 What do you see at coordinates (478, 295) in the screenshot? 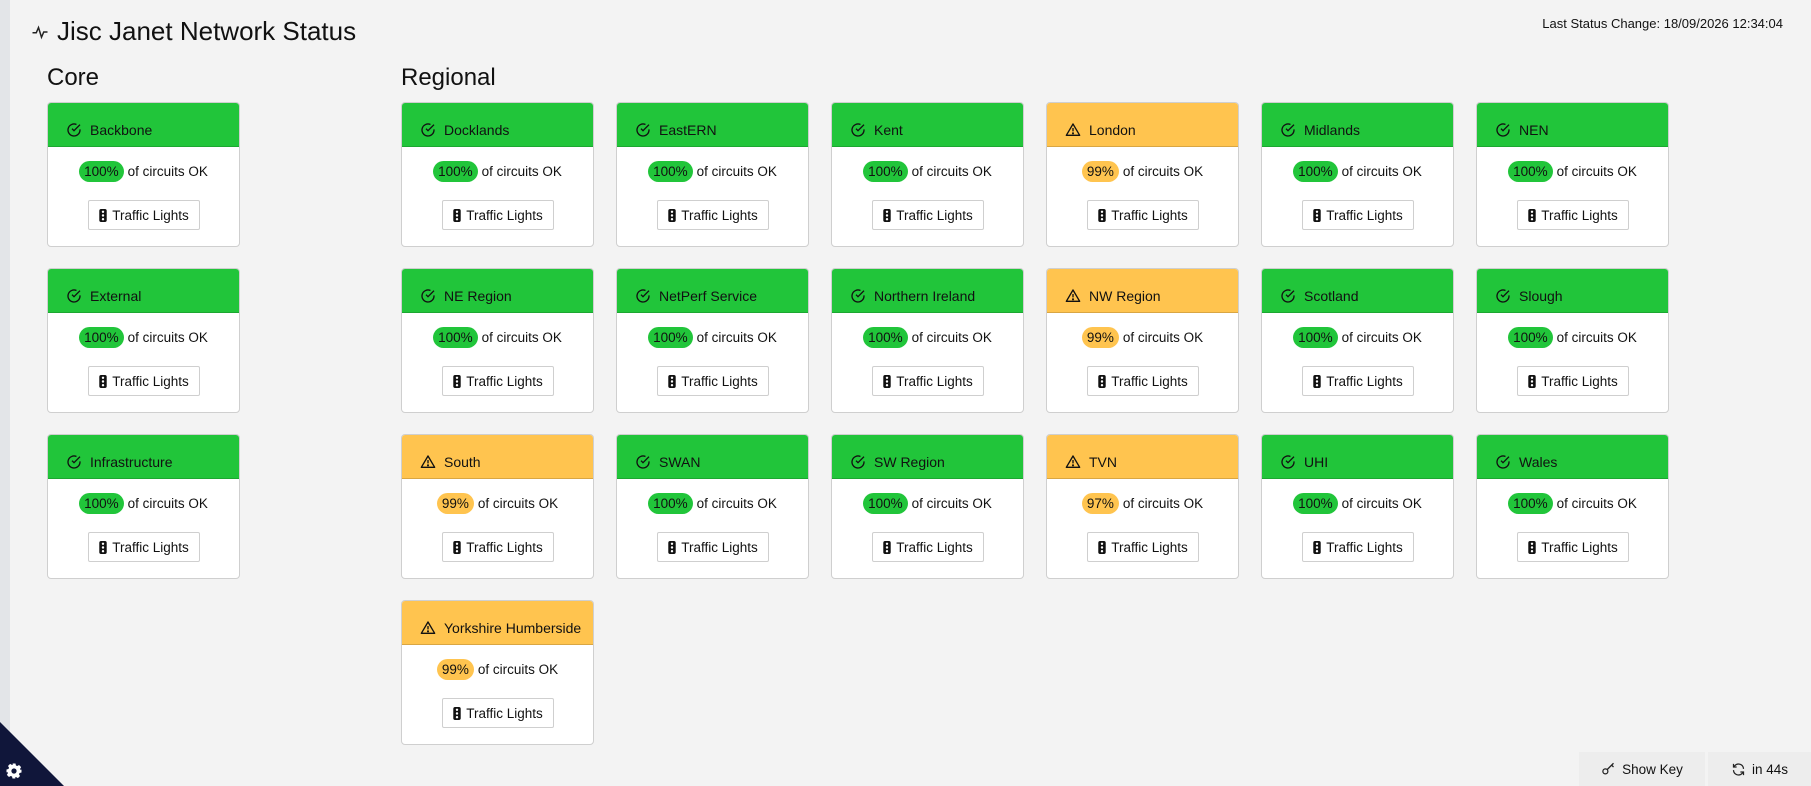
I see `card-title: NE Region` at bounding box center [478, 295].